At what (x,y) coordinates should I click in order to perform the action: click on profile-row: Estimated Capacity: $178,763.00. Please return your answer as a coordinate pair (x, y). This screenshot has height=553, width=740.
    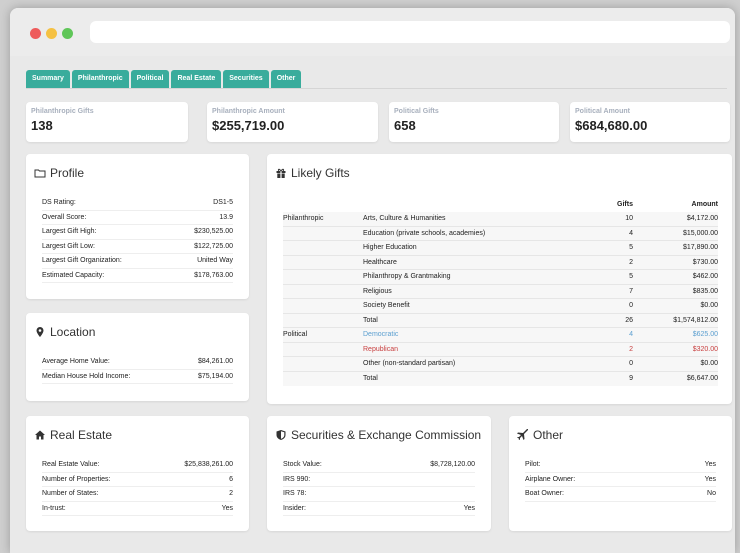
    Looking at the image, I should click on (137, 276).